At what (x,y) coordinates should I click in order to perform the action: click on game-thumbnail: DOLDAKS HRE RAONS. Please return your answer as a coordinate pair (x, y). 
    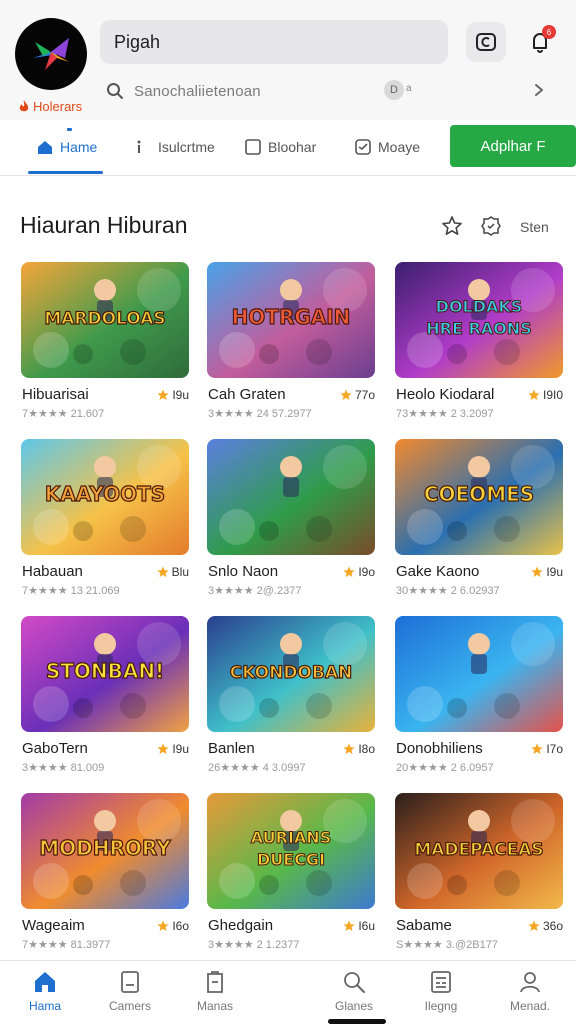
    Looking at the image, I should click on (479, 320).